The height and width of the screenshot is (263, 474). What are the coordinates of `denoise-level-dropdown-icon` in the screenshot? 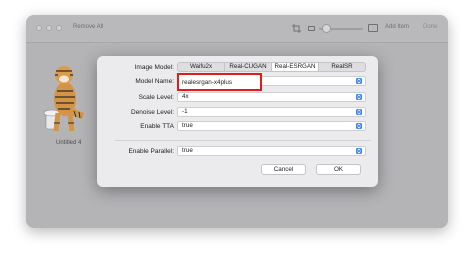 It's located at (359, 112).